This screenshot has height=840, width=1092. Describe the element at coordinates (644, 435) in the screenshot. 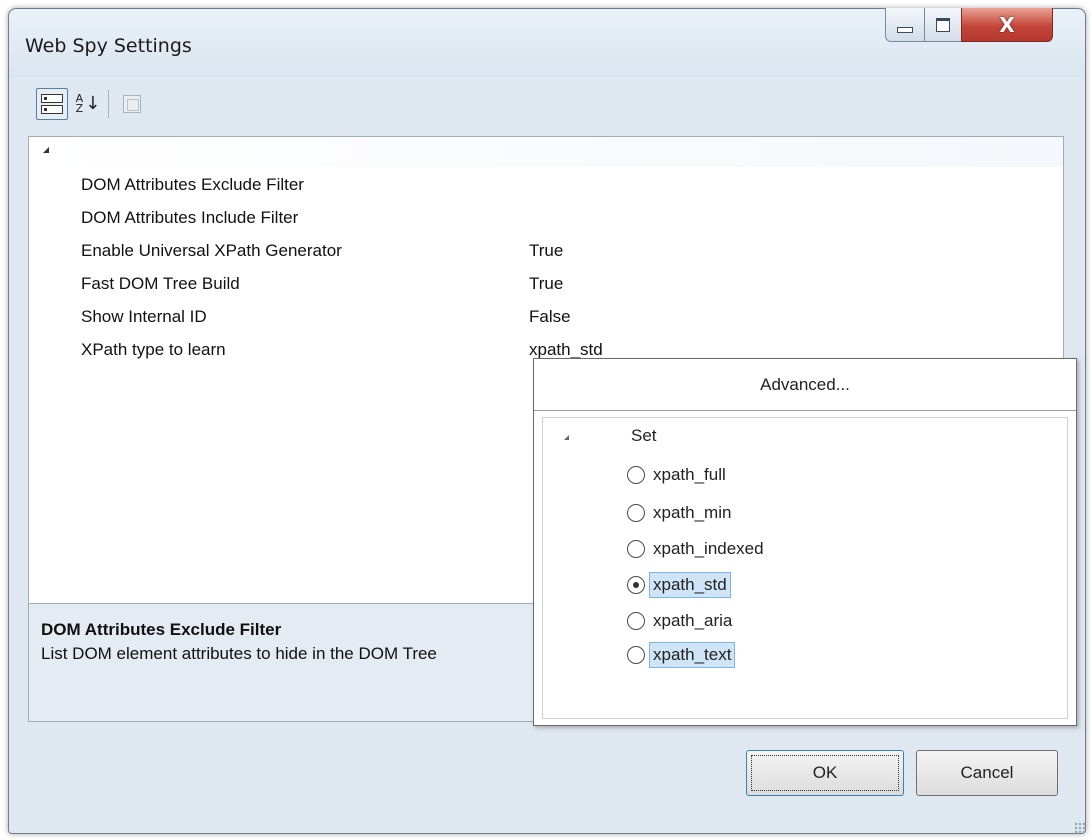

I see `tree-group-label: Set` at that location.